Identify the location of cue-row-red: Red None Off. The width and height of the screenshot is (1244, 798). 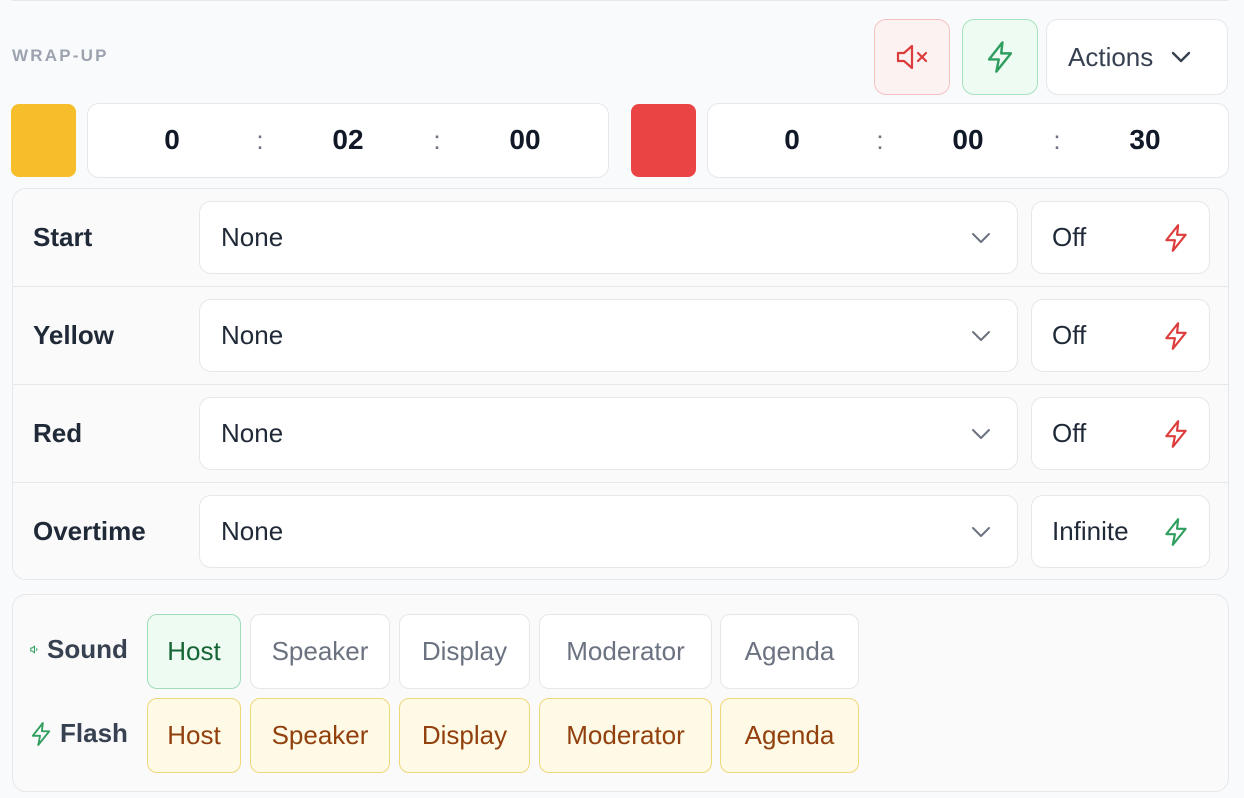
(620, 434).